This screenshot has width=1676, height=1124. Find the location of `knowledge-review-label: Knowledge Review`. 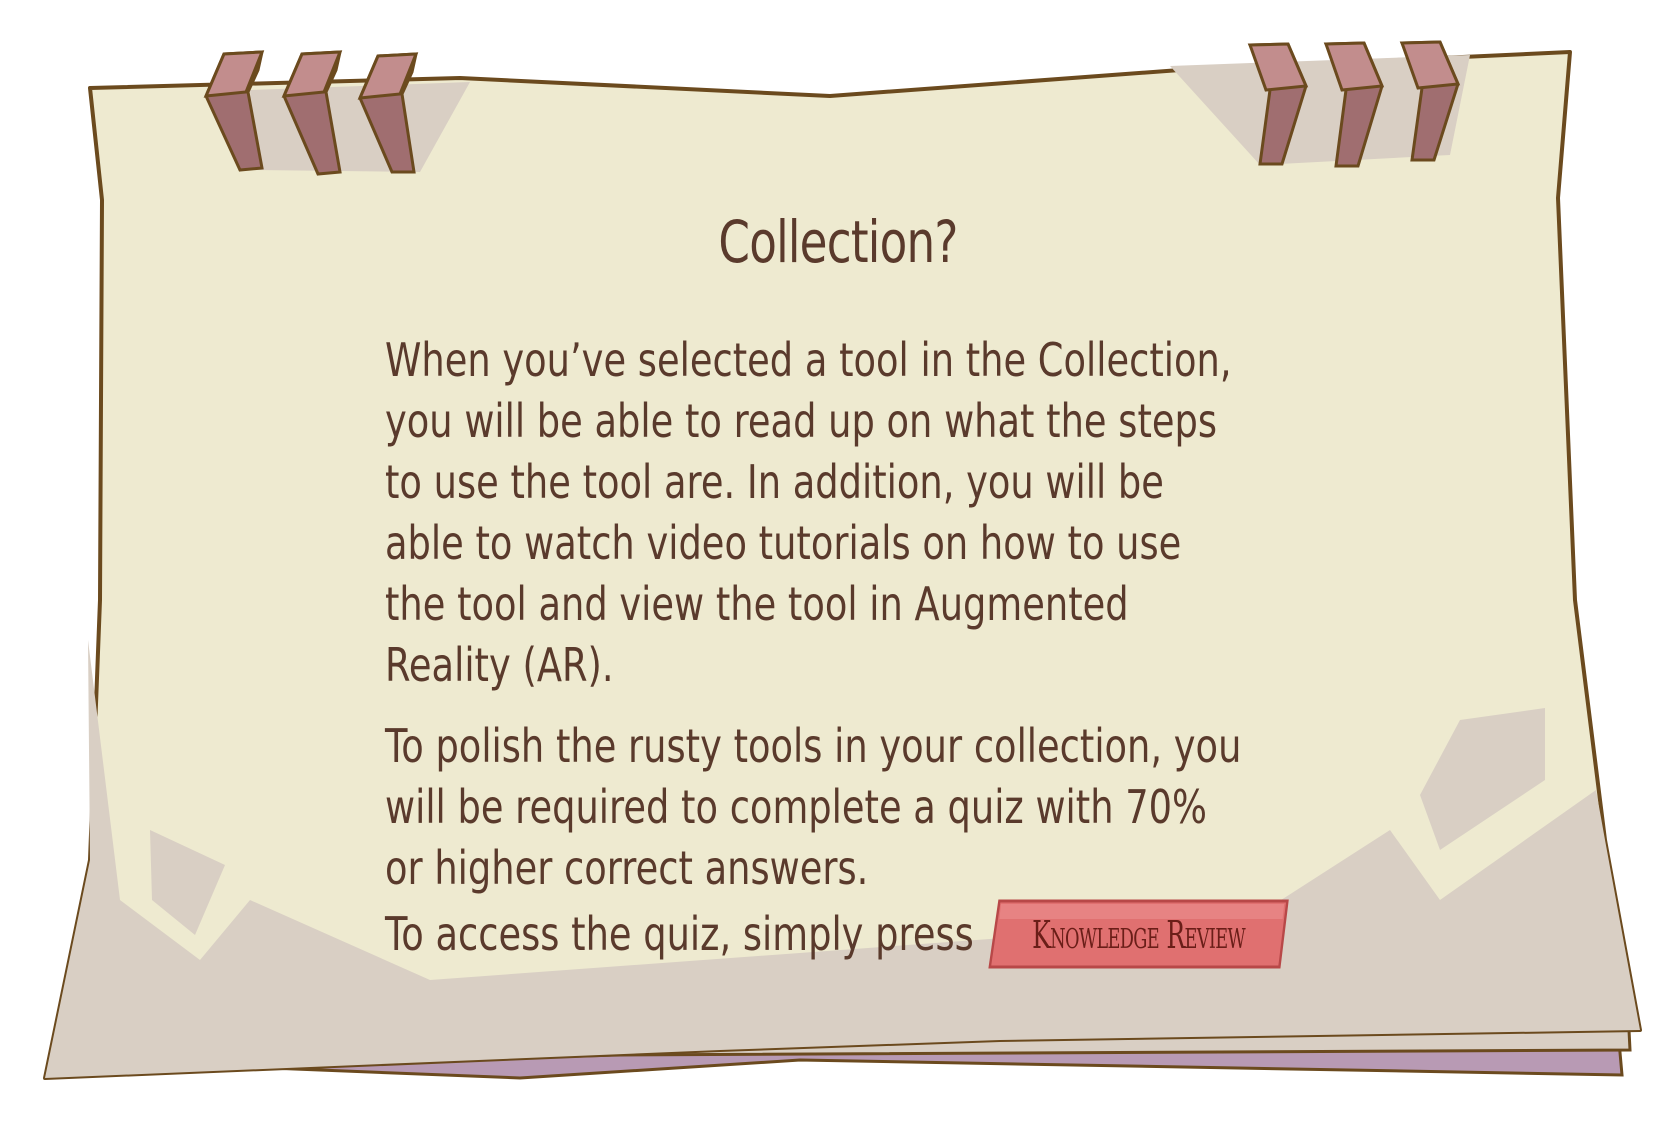

knowledge-review-label: Knowledge Review is located at coordinates (1139, 935).